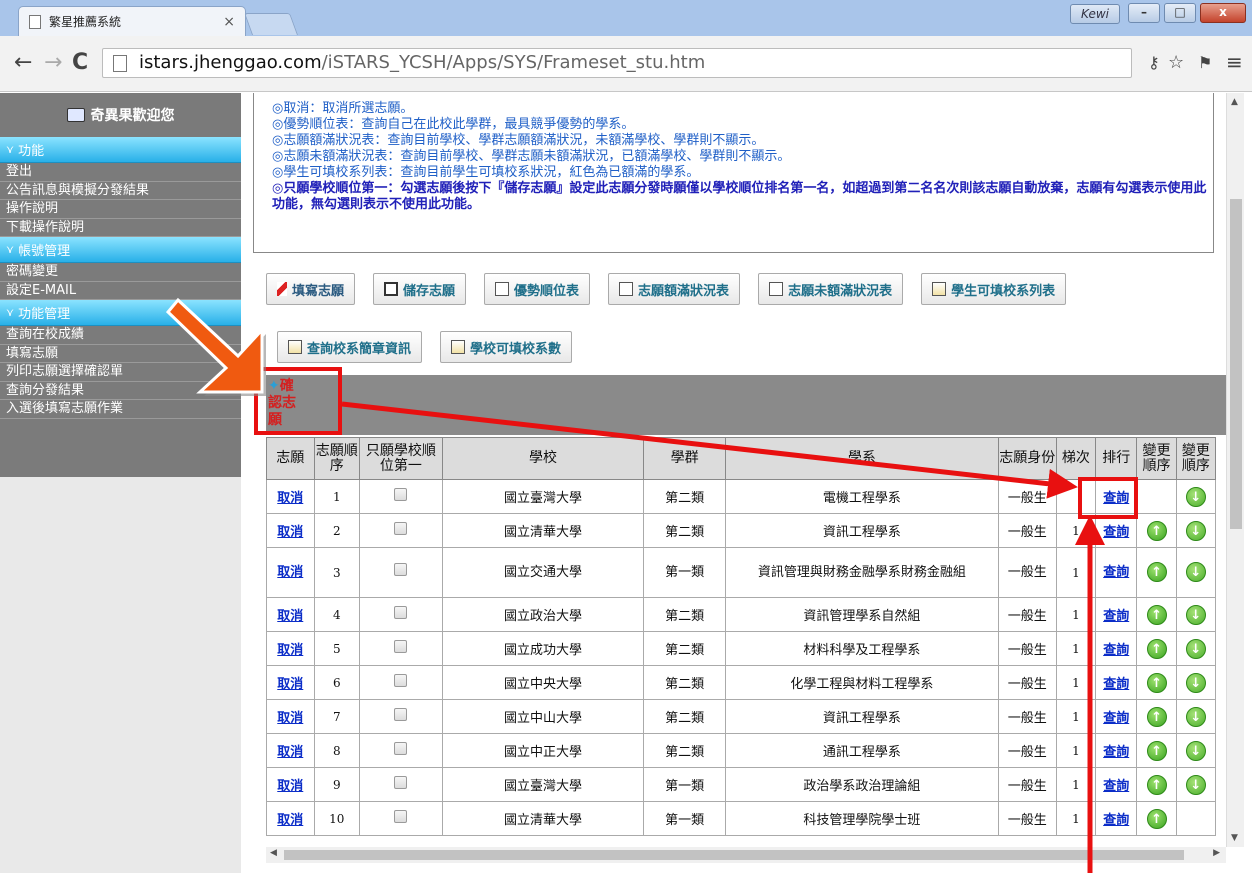 The height and width of the screenshot is (873, 1252). What do you see at coordinates (215, 346) in the screenshot?
I see `orange-pointer-arrow` at bounding box center [215, 346].